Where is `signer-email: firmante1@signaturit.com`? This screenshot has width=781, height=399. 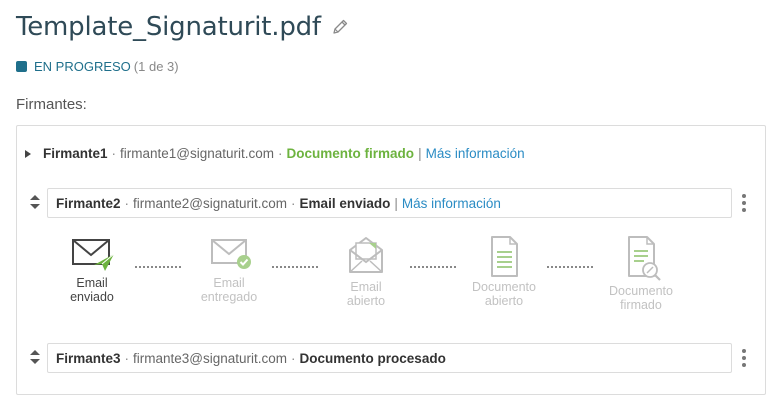 signer-email: firmante1@signaturit.com is located at coordinates (197, 153).